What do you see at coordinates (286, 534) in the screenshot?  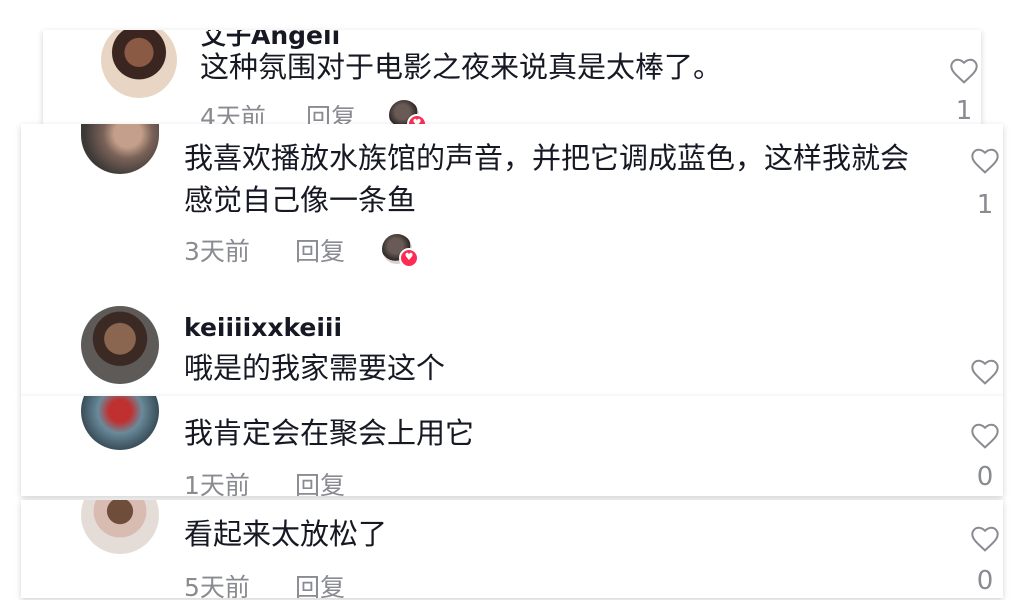 I see `comment-text: 看起来太放松了` at bounding box center [286, 534].